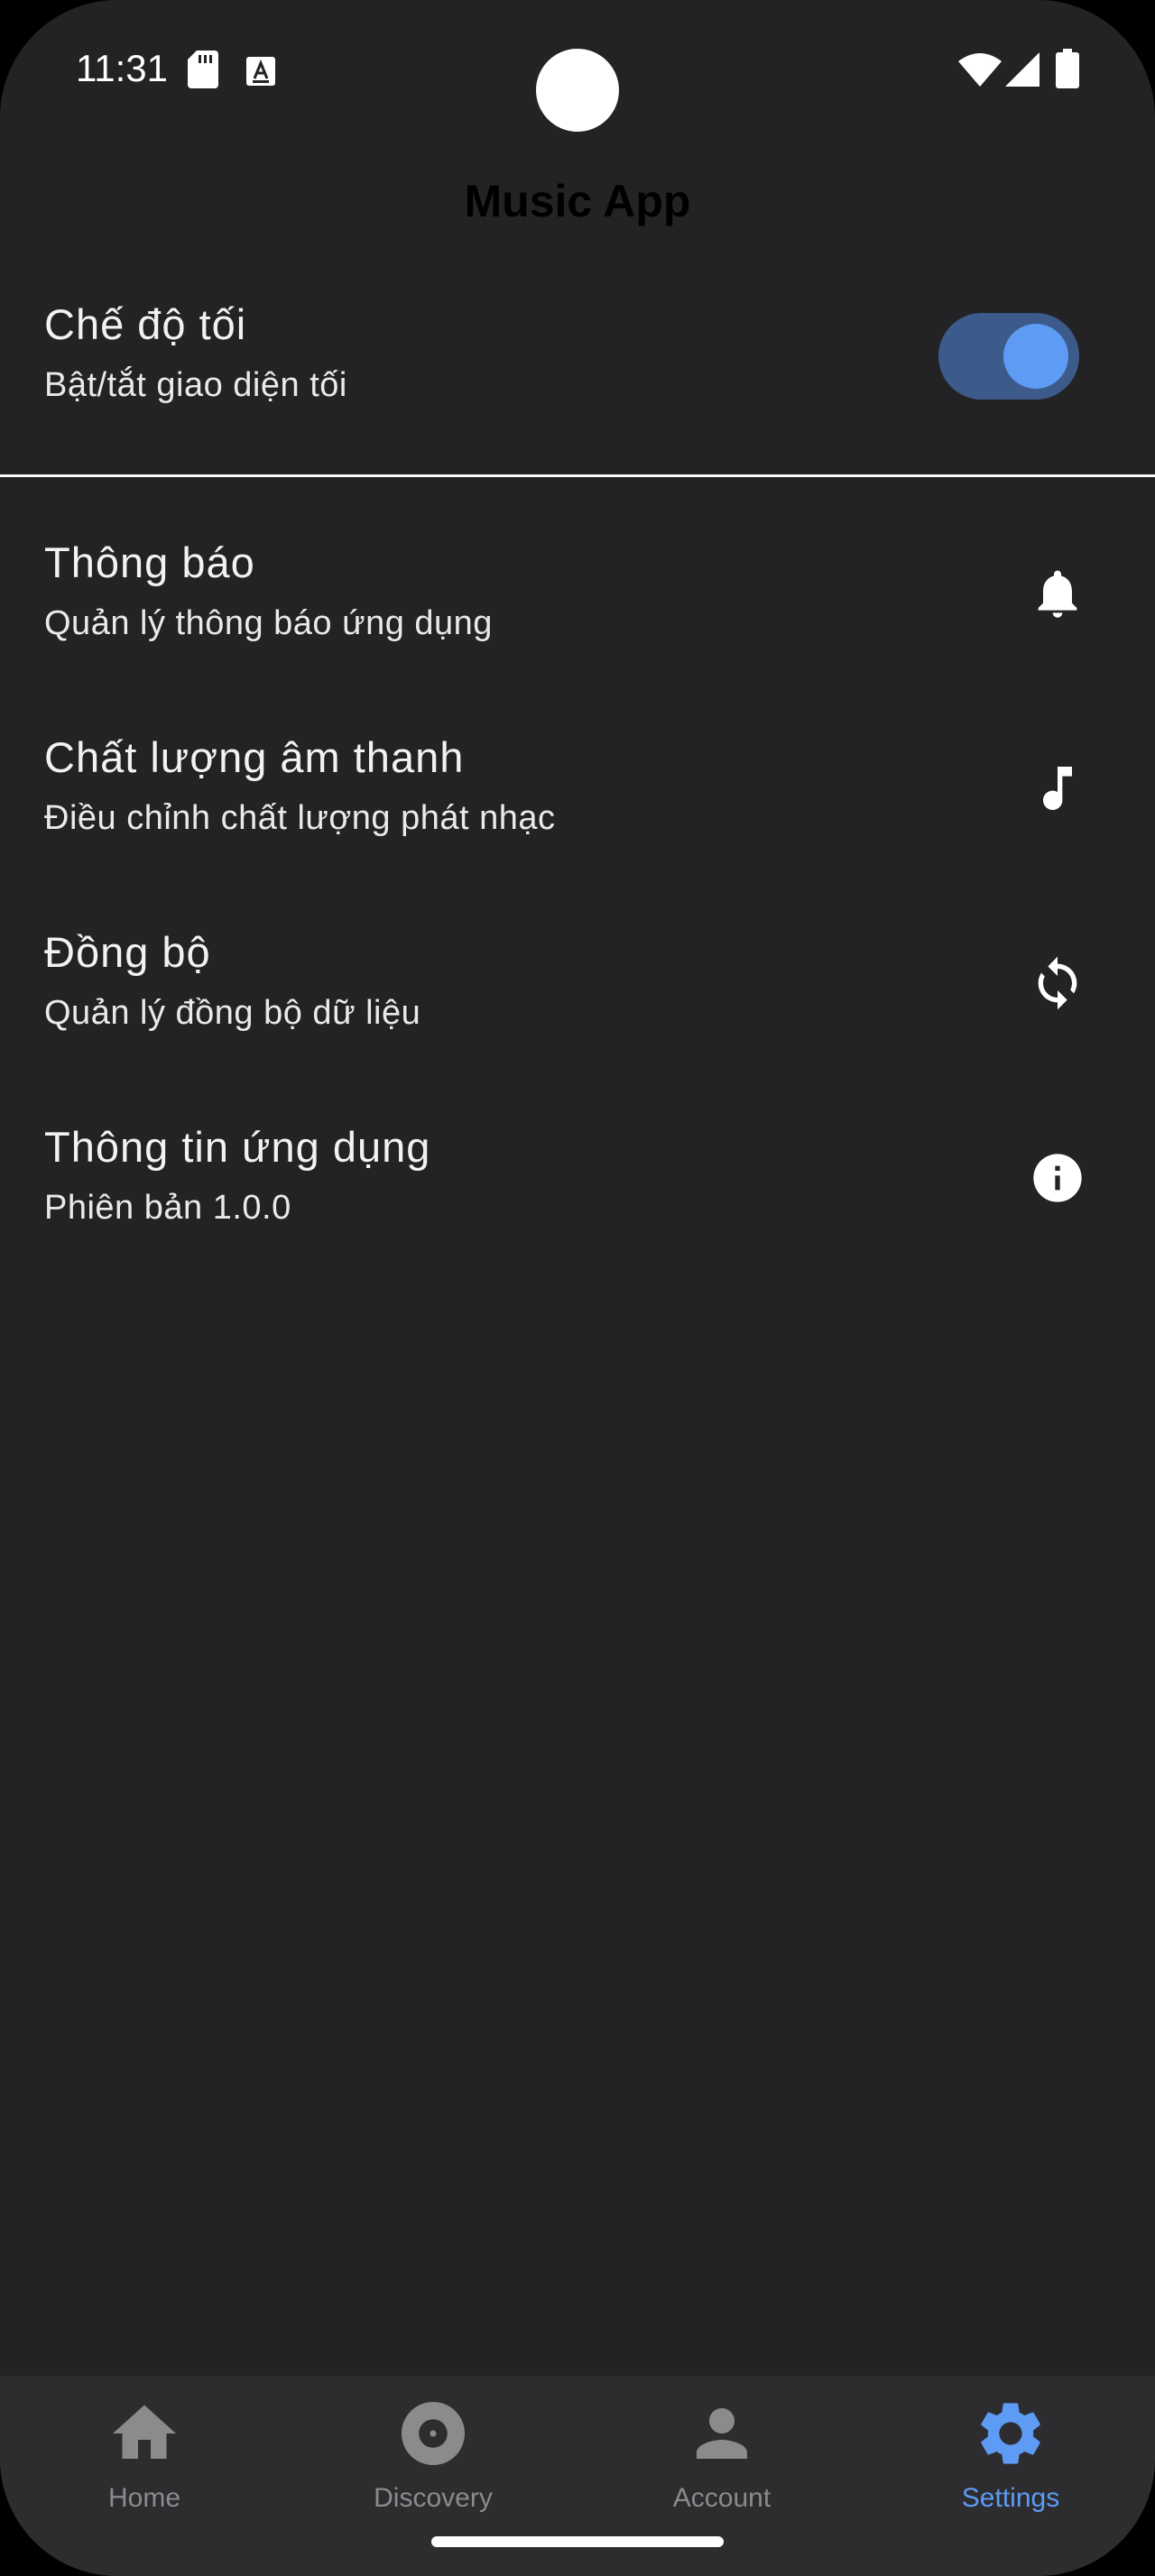 The width and height of the screenshot is (1155, 2576). I want to click on settings-item-app-info: Thông tin ứng dụng Phiên bản 1.0.0, so click(577, 1181).